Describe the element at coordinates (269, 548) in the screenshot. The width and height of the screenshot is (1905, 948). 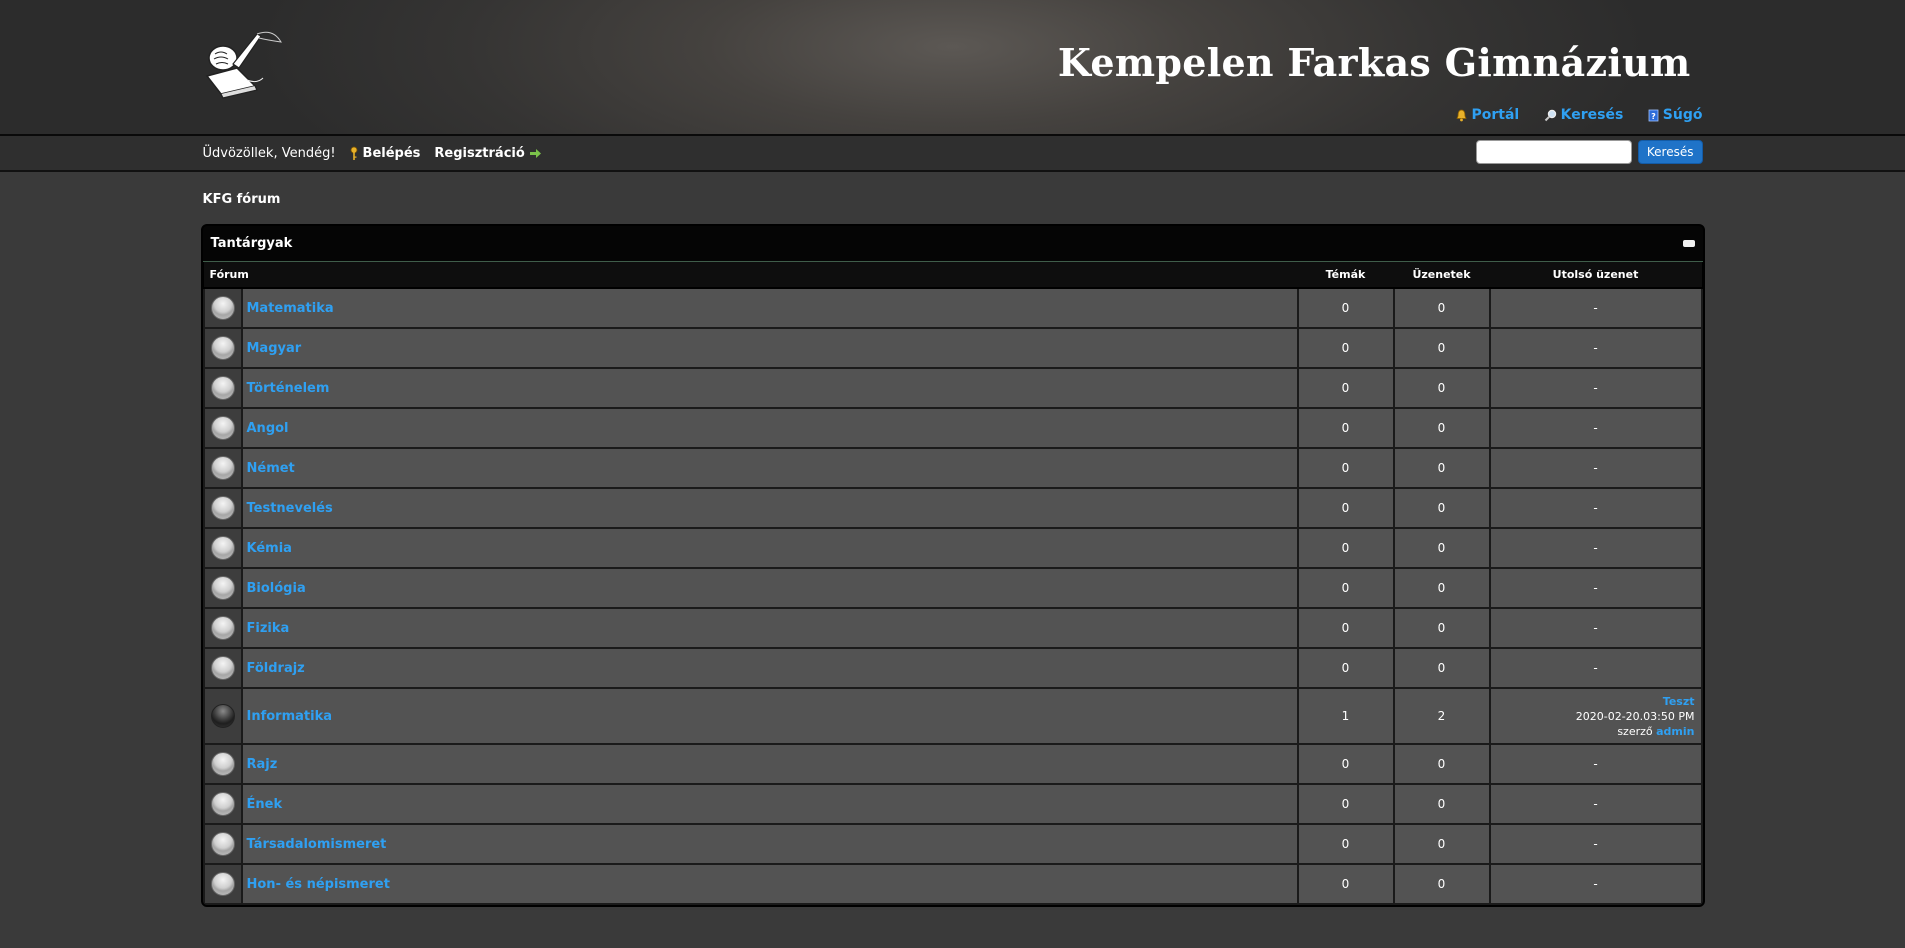
I see `forum-link: Kémia` at that location.